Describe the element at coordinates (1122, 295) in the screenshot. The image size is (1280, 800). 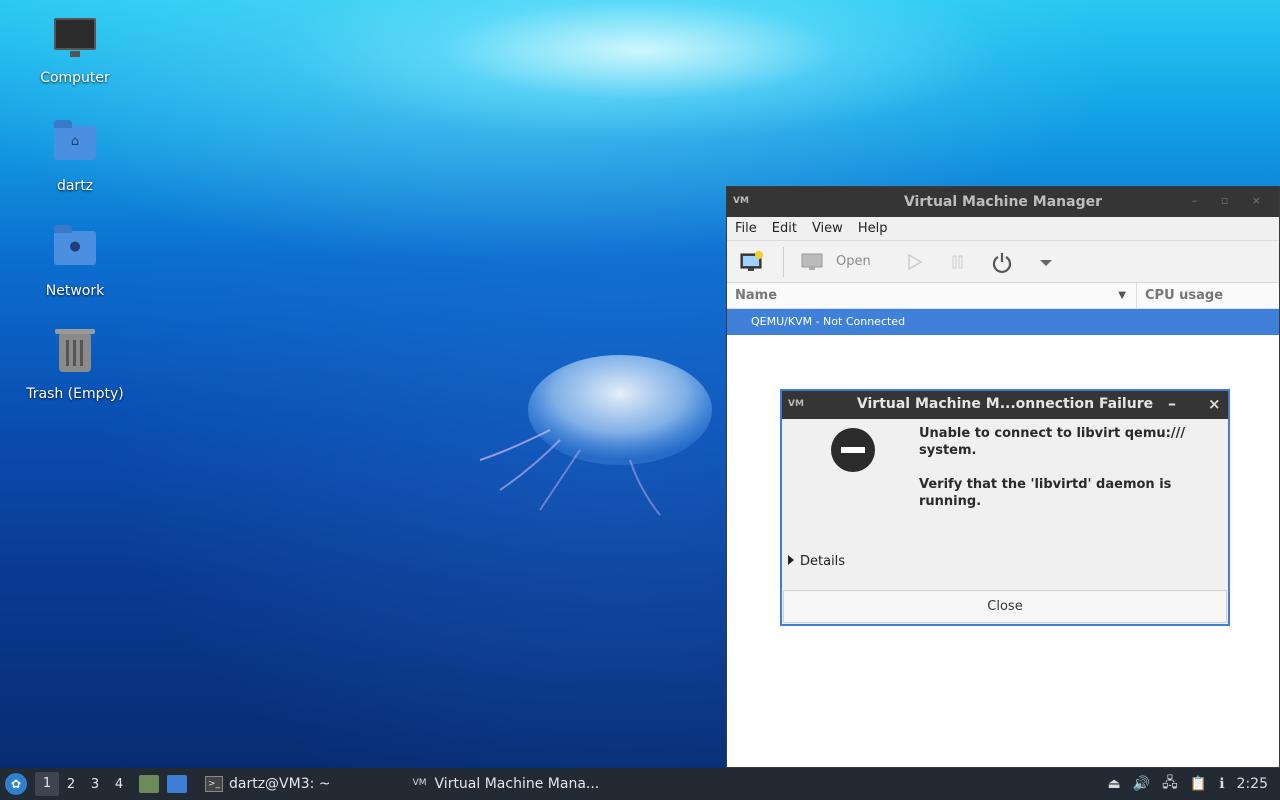
I see `sort-chevron-icon: ▼` at that location.